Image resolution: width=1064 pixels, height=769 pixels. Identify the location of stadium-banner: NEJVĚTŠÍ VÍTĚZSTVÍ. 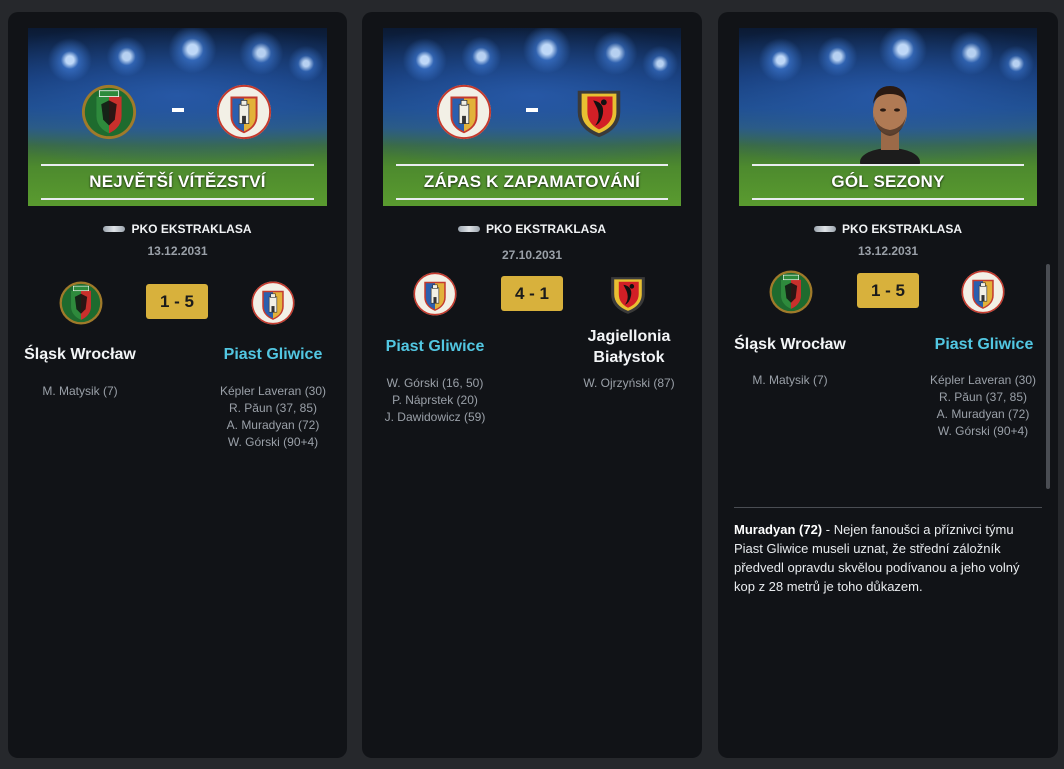
(177, 117).